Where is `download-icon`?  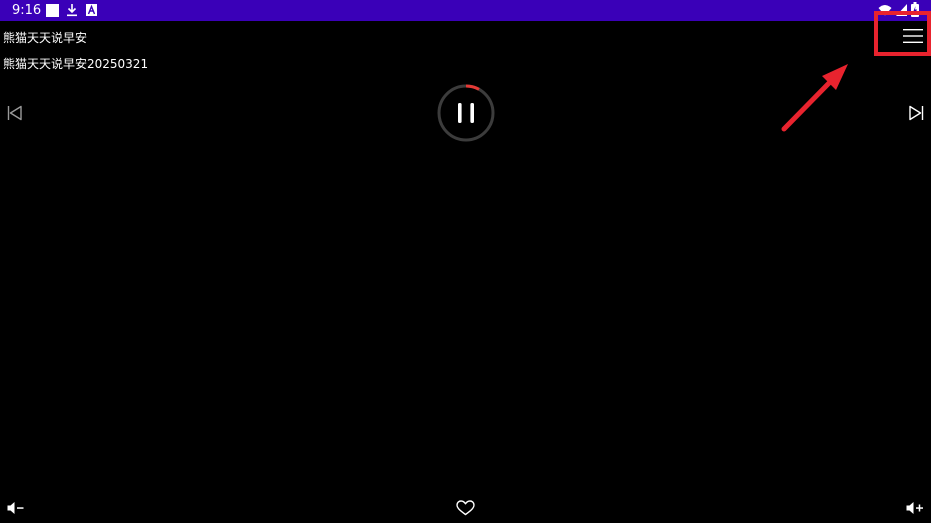 download-icon is located at coordinates (72, 10).